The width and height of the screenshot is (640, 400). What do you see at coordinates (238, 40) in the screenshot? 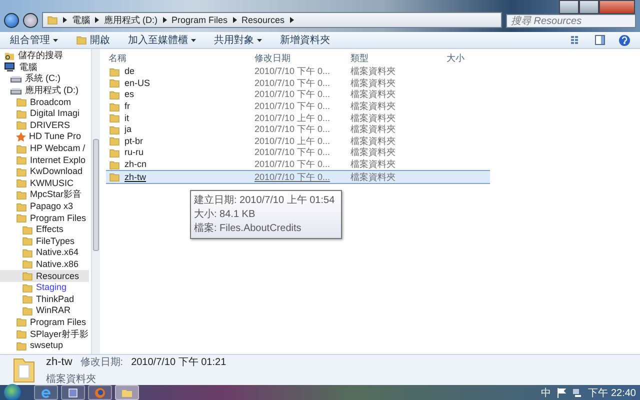
I see `toolbar-button: 共用對象` at bounding box center [238, 40].